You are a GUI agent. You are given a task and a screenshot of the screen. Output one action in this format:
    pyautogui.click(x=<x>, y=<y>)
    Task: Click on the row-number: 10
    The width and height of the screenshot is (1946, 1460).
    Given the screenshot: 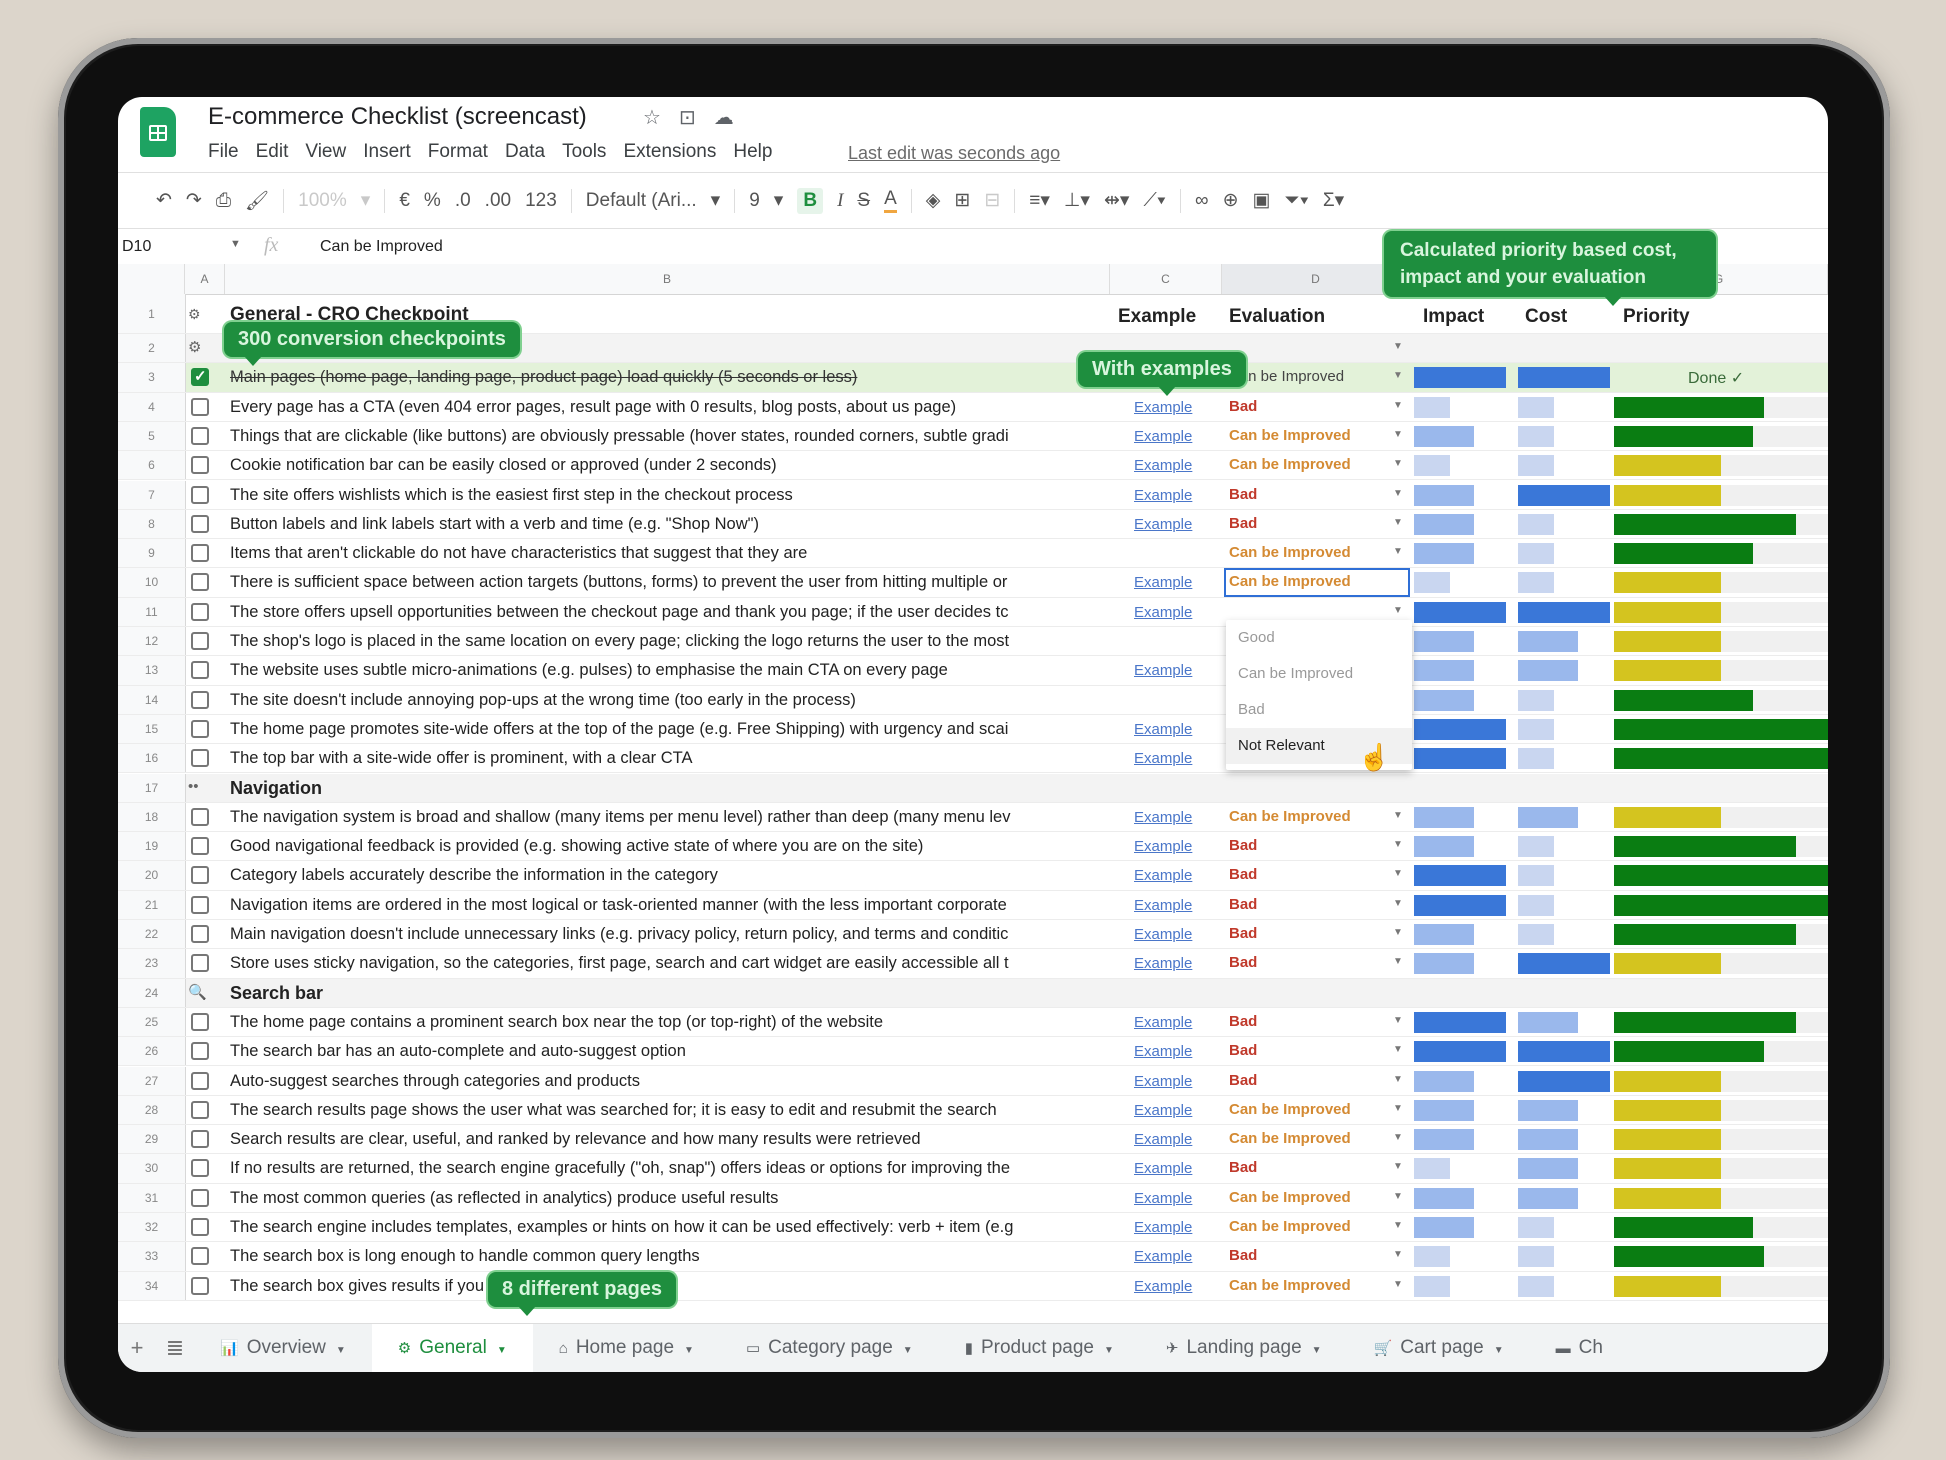 What is the action you would take?
    pyautogui.click(x=152, y=582)
    